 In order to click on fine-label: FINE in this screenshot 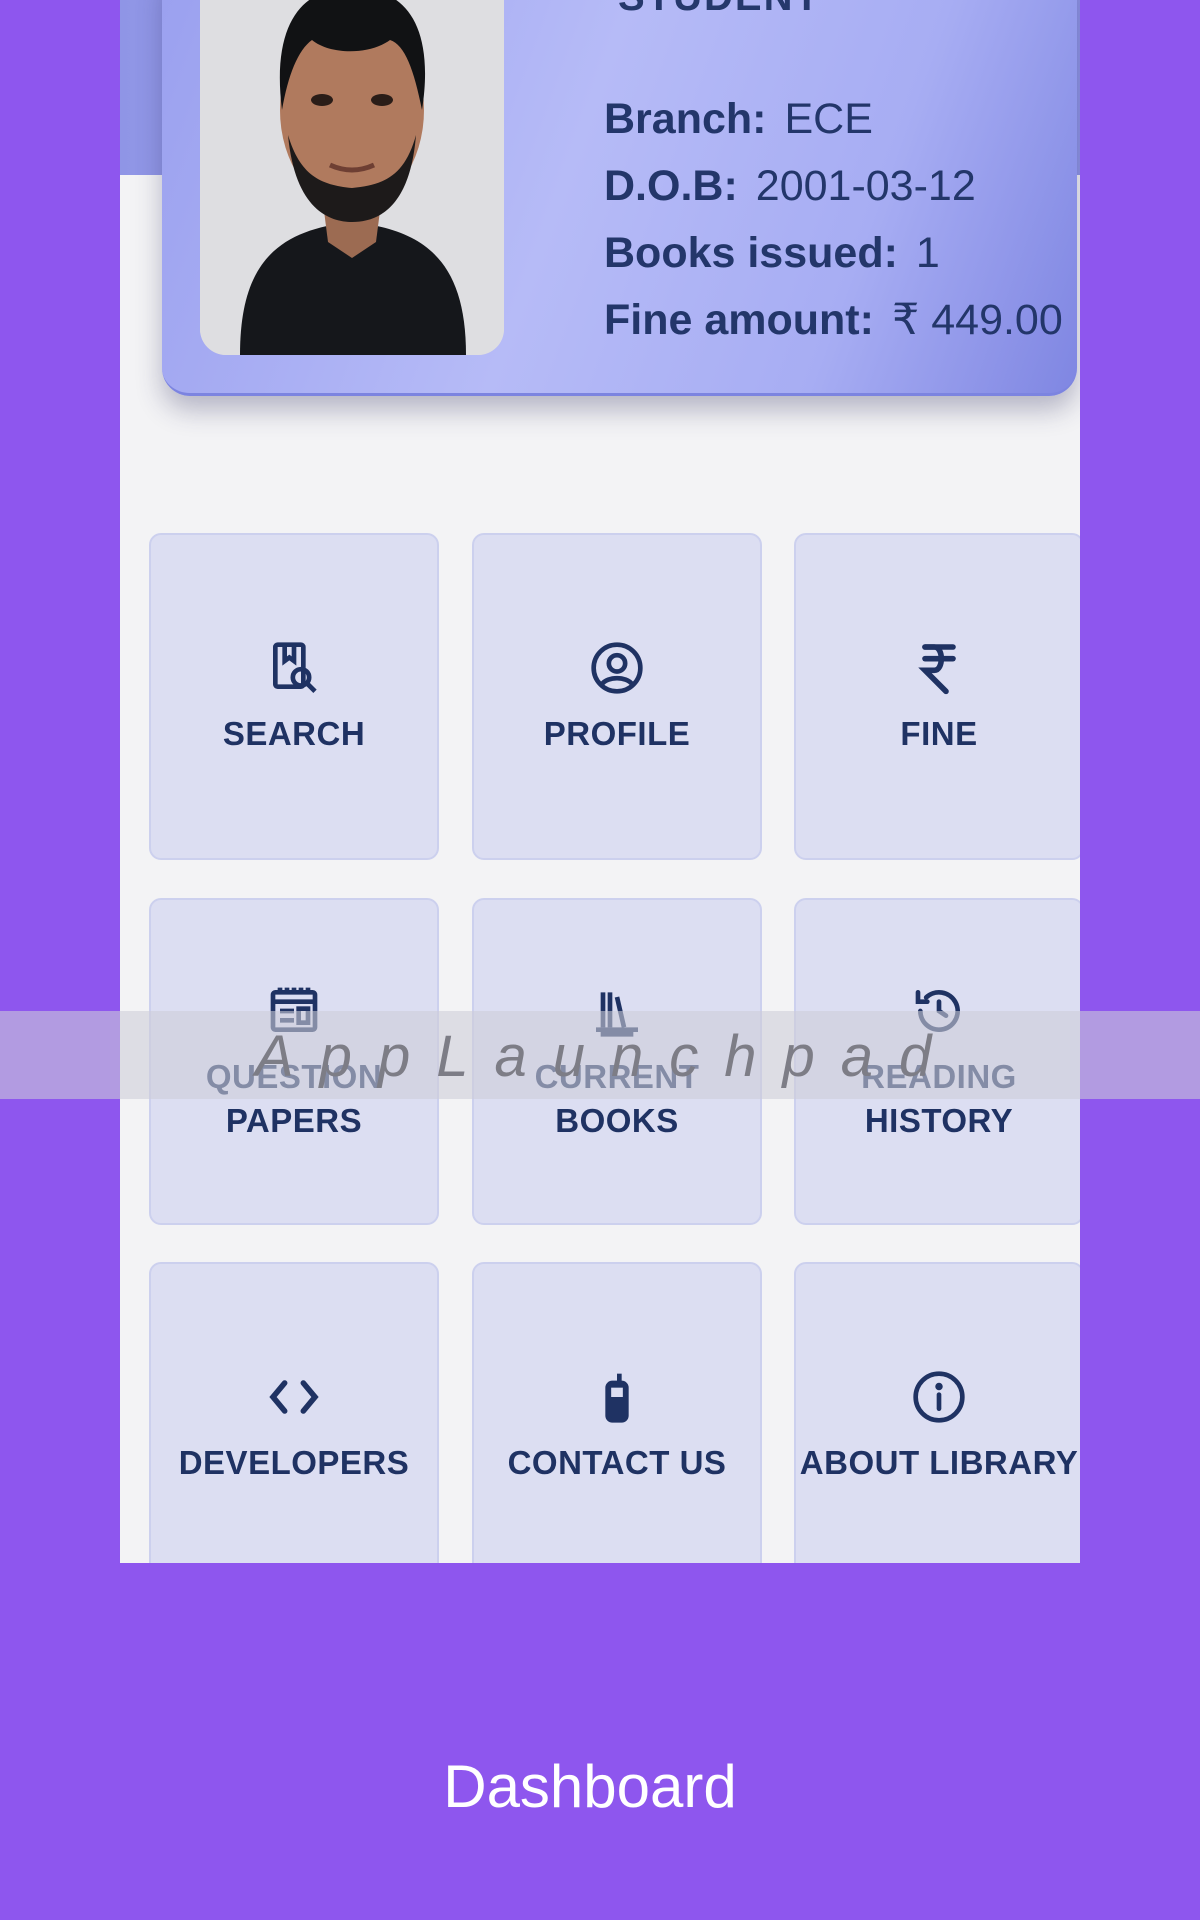, I will do `click(939, 733)`.